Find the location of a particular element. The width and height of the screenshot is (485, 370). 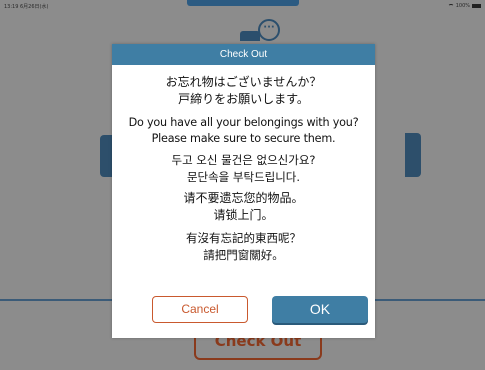

message-japanese: お忘れ物はございませんか？ 戸締りをお願いします。 is located at coordinates (243, 91).